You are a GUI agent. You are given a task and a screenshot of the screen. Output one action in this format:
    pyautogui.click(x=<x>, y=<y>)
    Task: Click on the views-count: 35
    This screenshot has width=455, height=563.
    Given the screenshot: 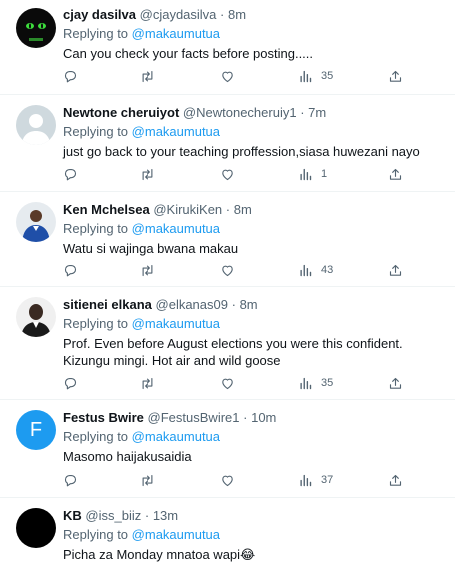 What is the action you would take?
    pyautogui.click(x=327, y=76)
    